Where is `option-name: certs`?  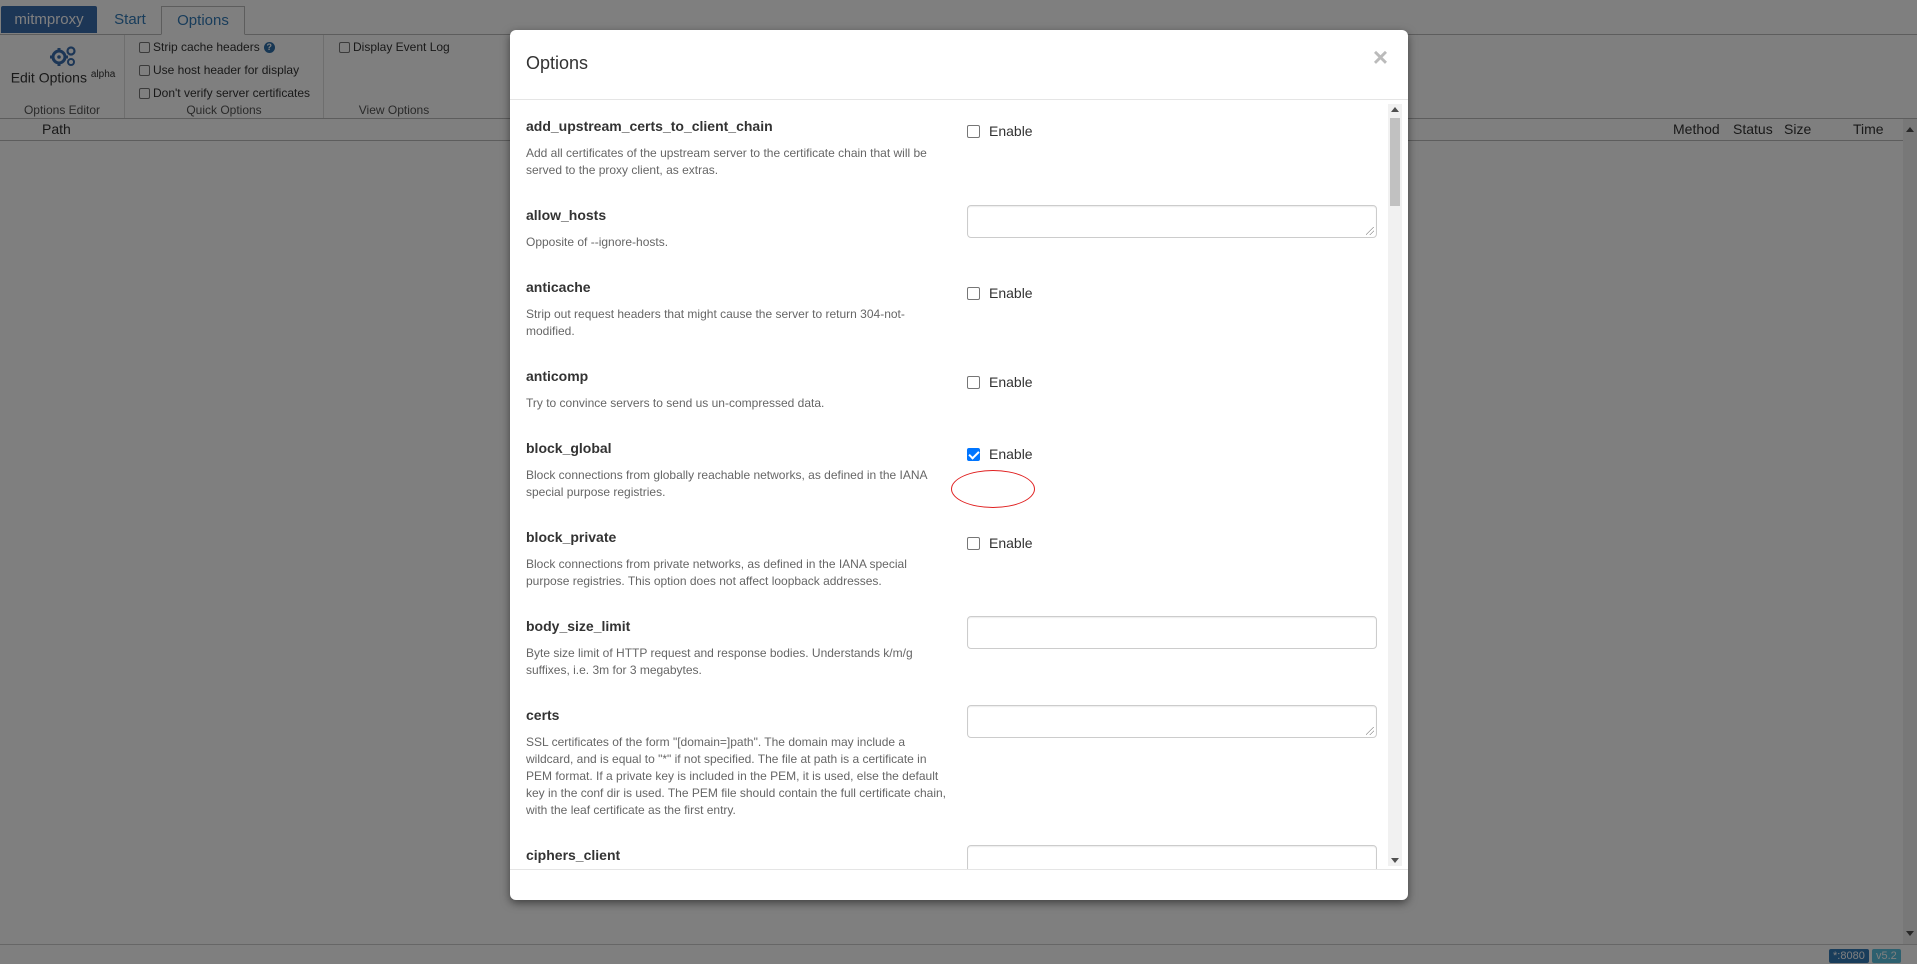
option-name: certs is located at coordinates (543, 715).